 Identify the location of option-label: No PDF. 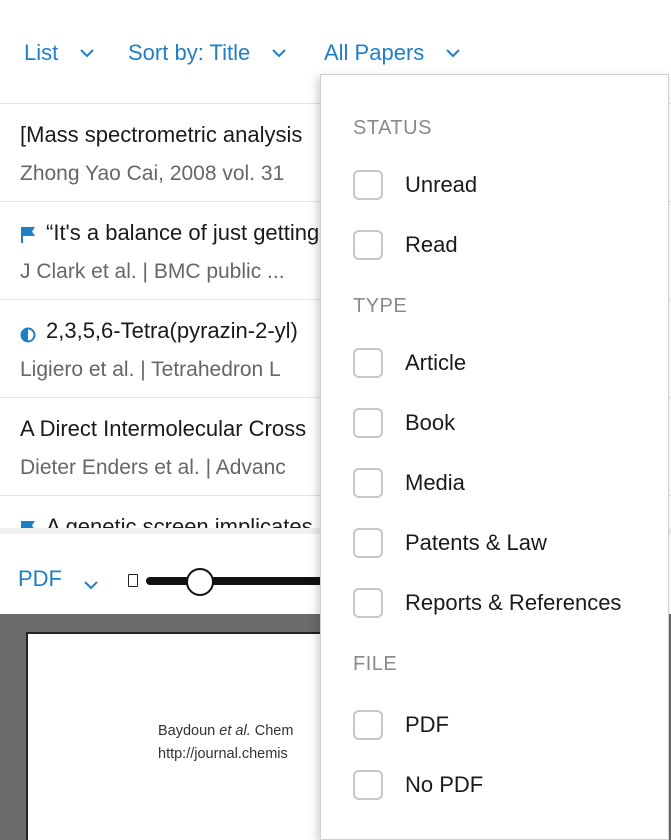
(444, 784).